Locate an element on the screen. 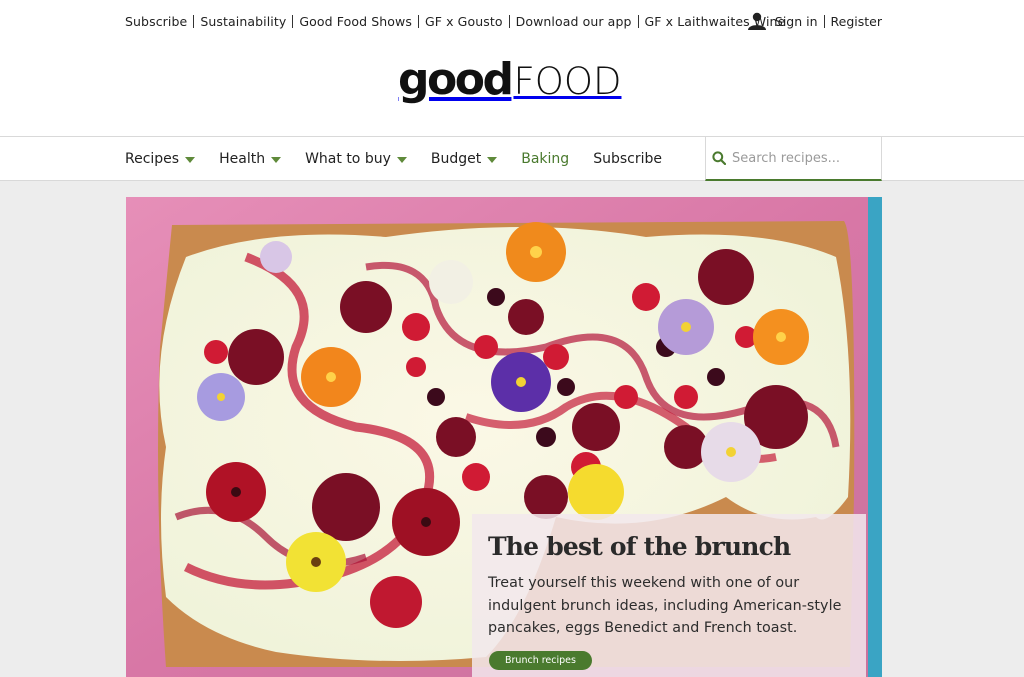  utility-link-gousto: GF x Gousto is located at coordinates (464, 21).